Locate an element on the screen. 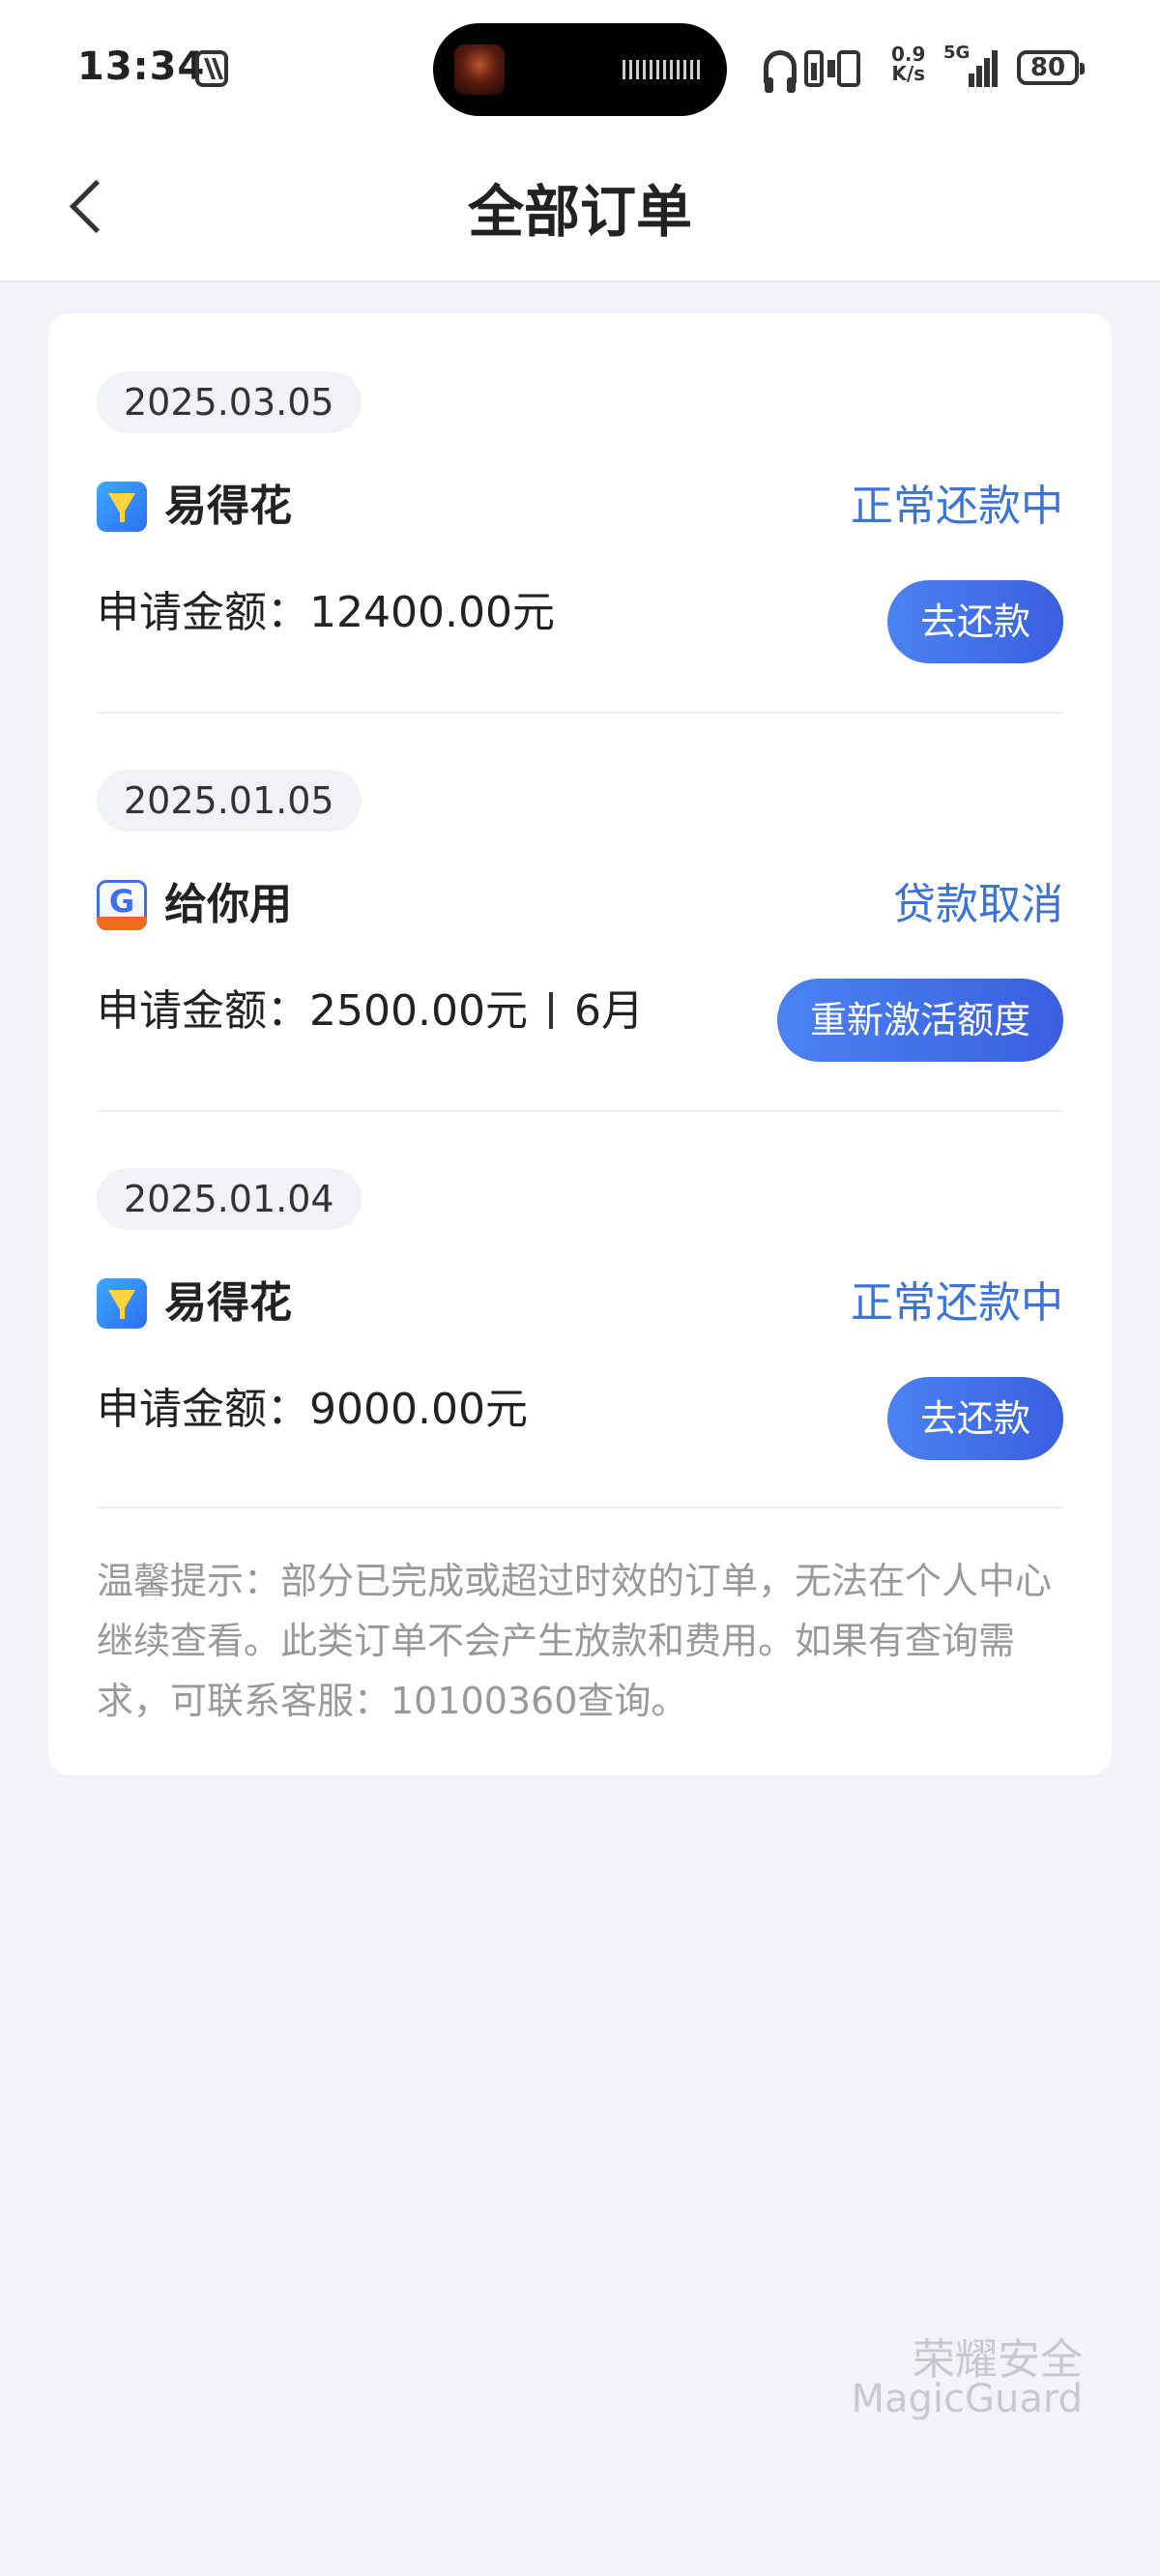  earbud-battery-icon is located at coordinates (814, 68).